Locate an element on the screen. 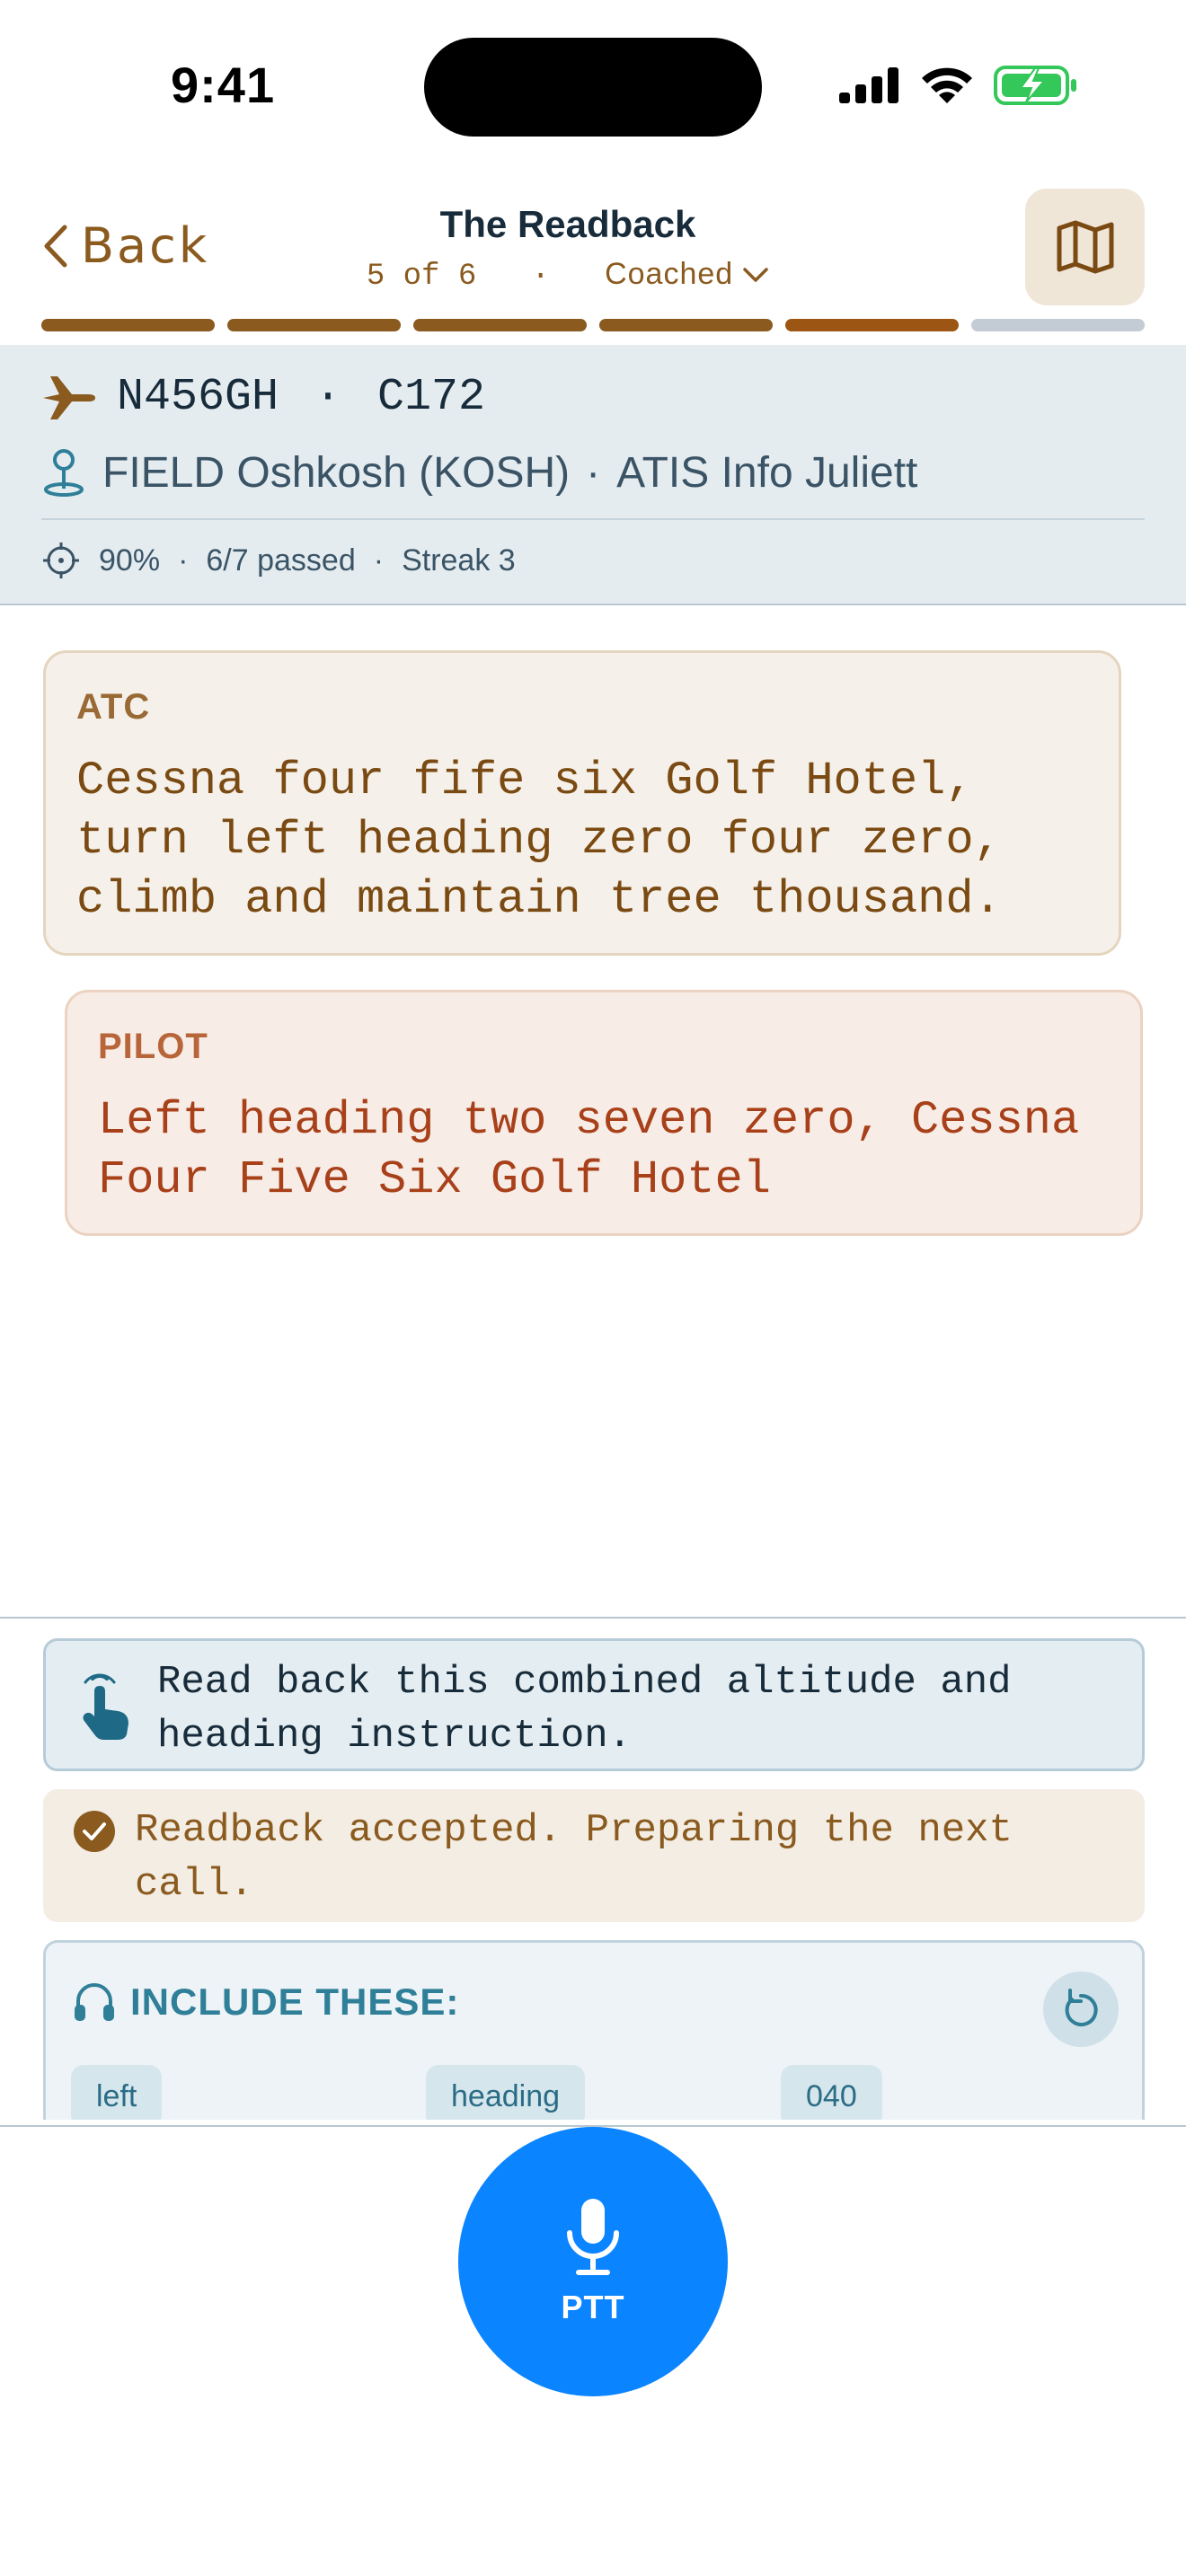 Image resolution: width=1186 pixels, height=2576 pixels. mode-dropdown: Coached is located at coordinates (687, 274).